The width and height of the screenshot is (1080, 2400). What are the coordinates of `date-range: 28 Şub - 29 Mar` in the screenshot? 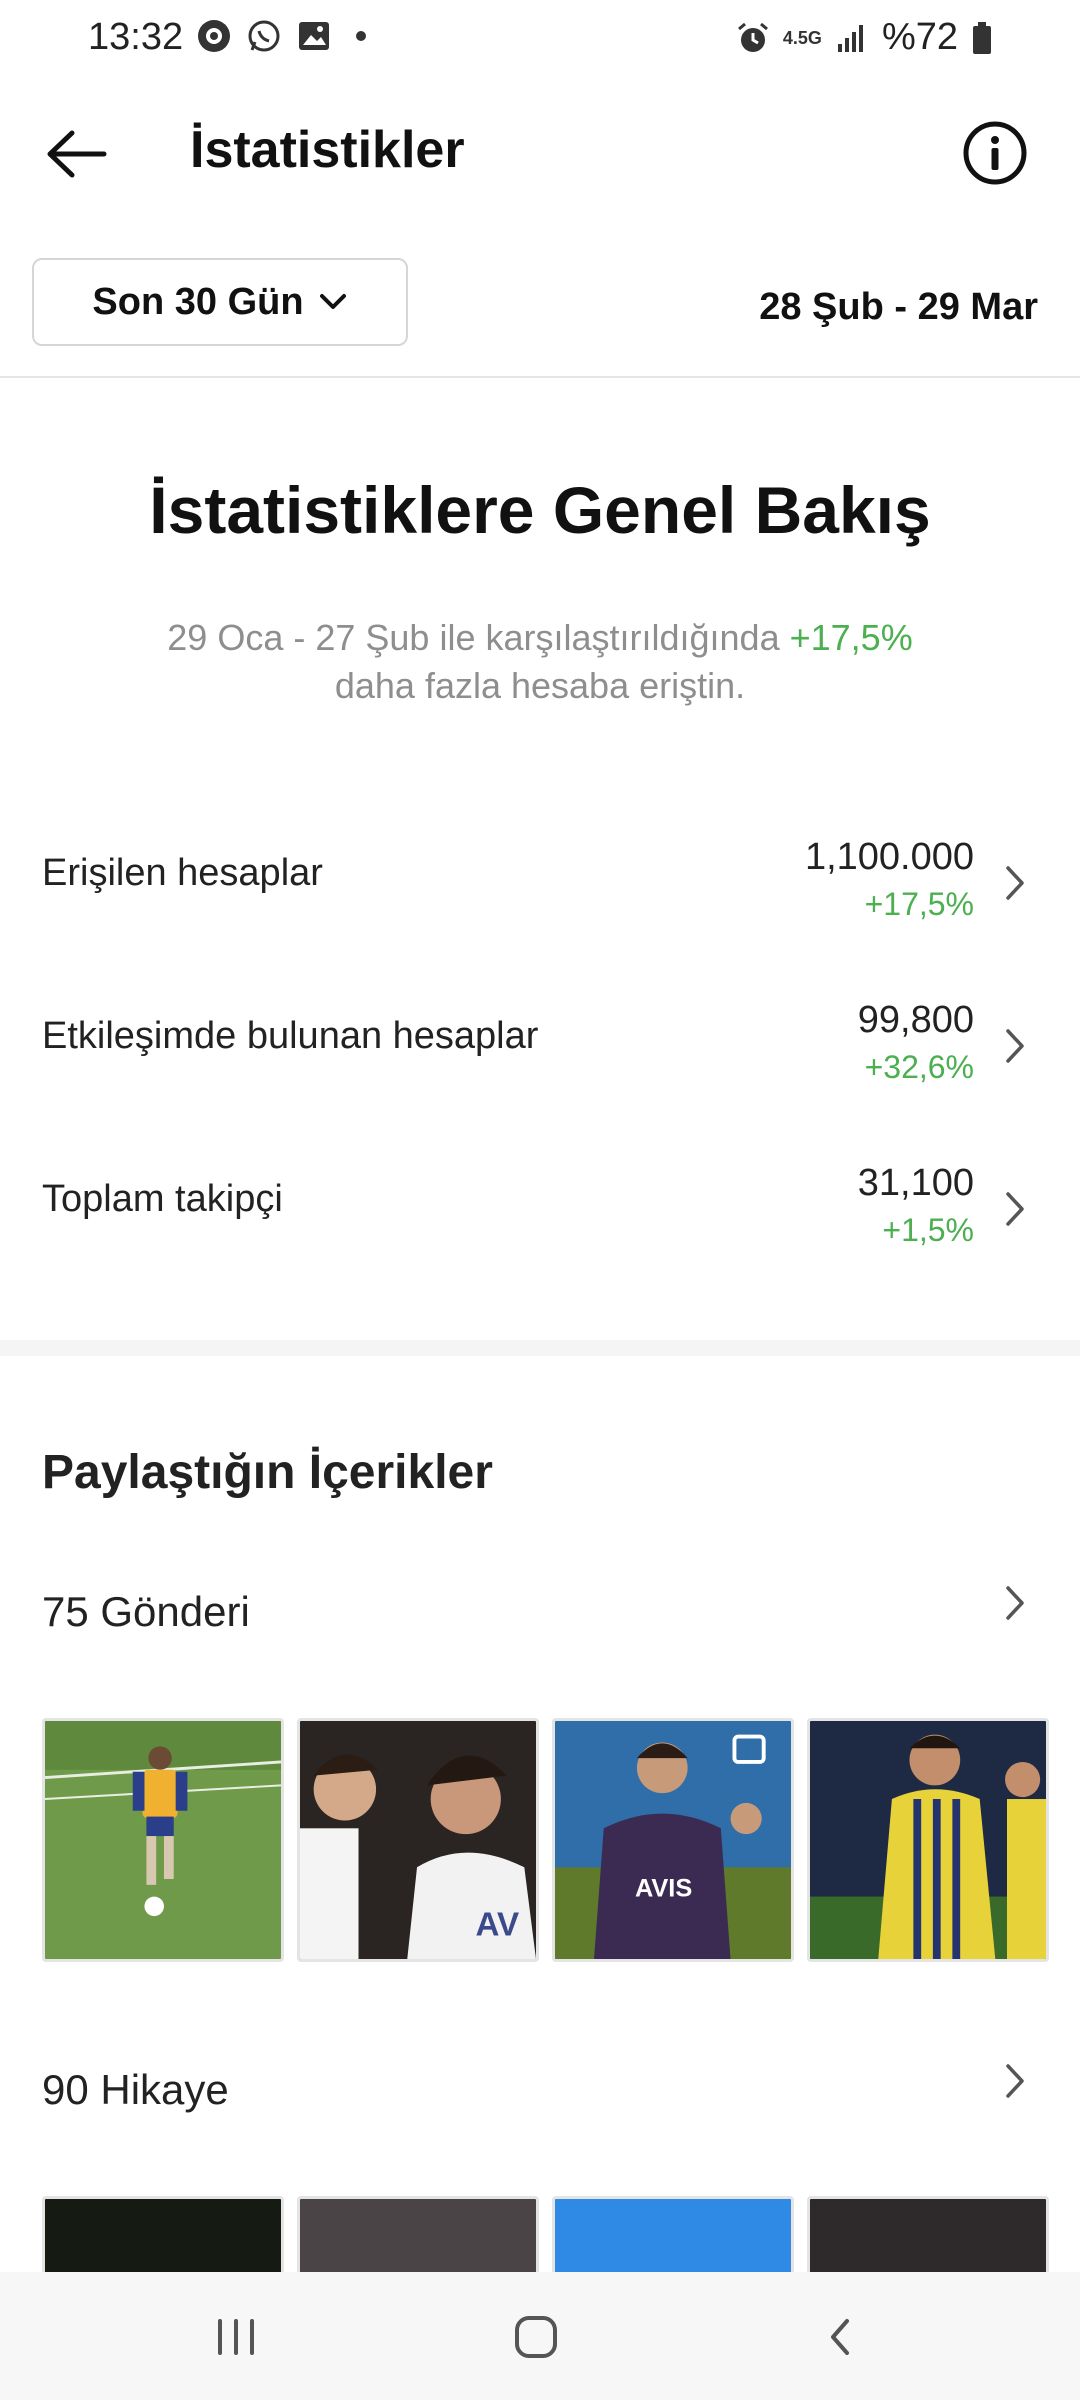 It's located at (898, 307).